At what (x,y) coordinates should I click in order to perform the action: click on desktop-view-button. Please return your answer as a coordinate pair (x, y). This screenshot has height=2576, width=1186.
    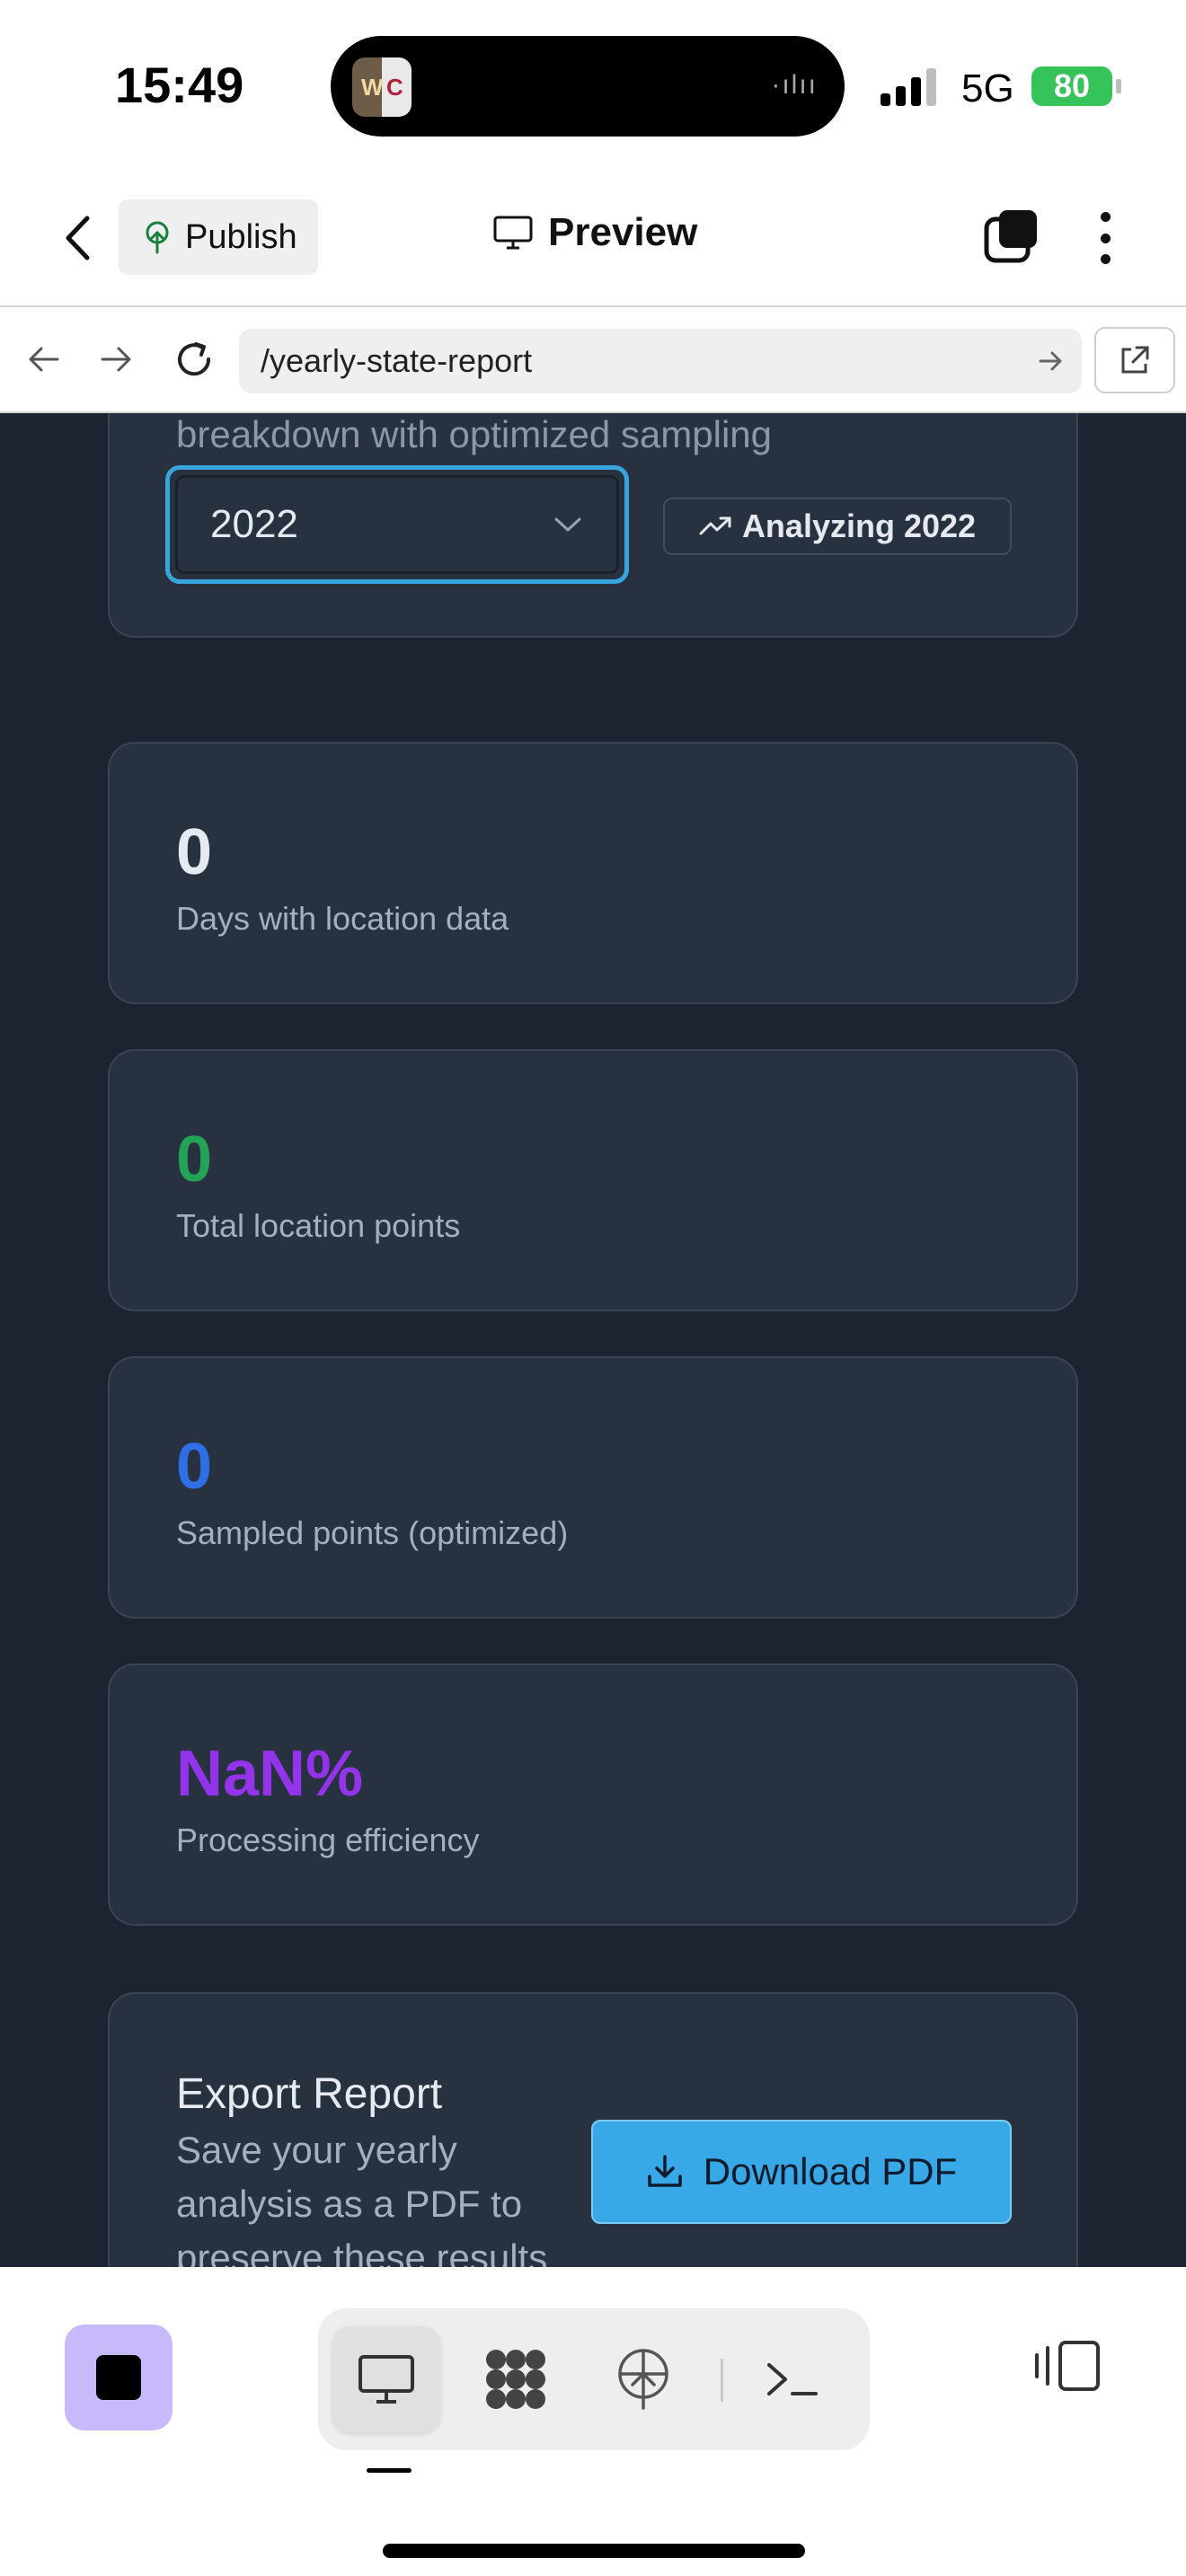
    Looking at the image, I should click on (386, 2379).